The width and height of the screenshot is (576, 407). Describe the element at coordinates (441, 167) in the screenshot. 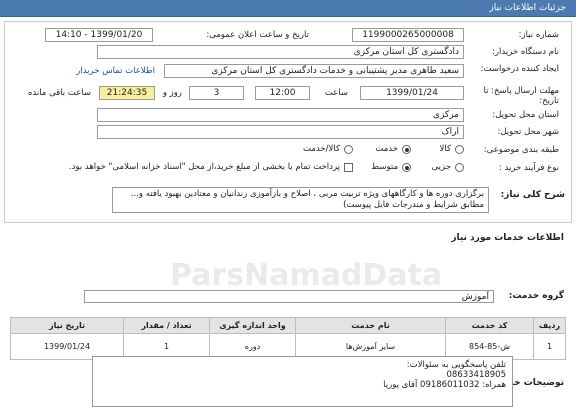

I see `purchase-partial-label: جزیی` at that location.